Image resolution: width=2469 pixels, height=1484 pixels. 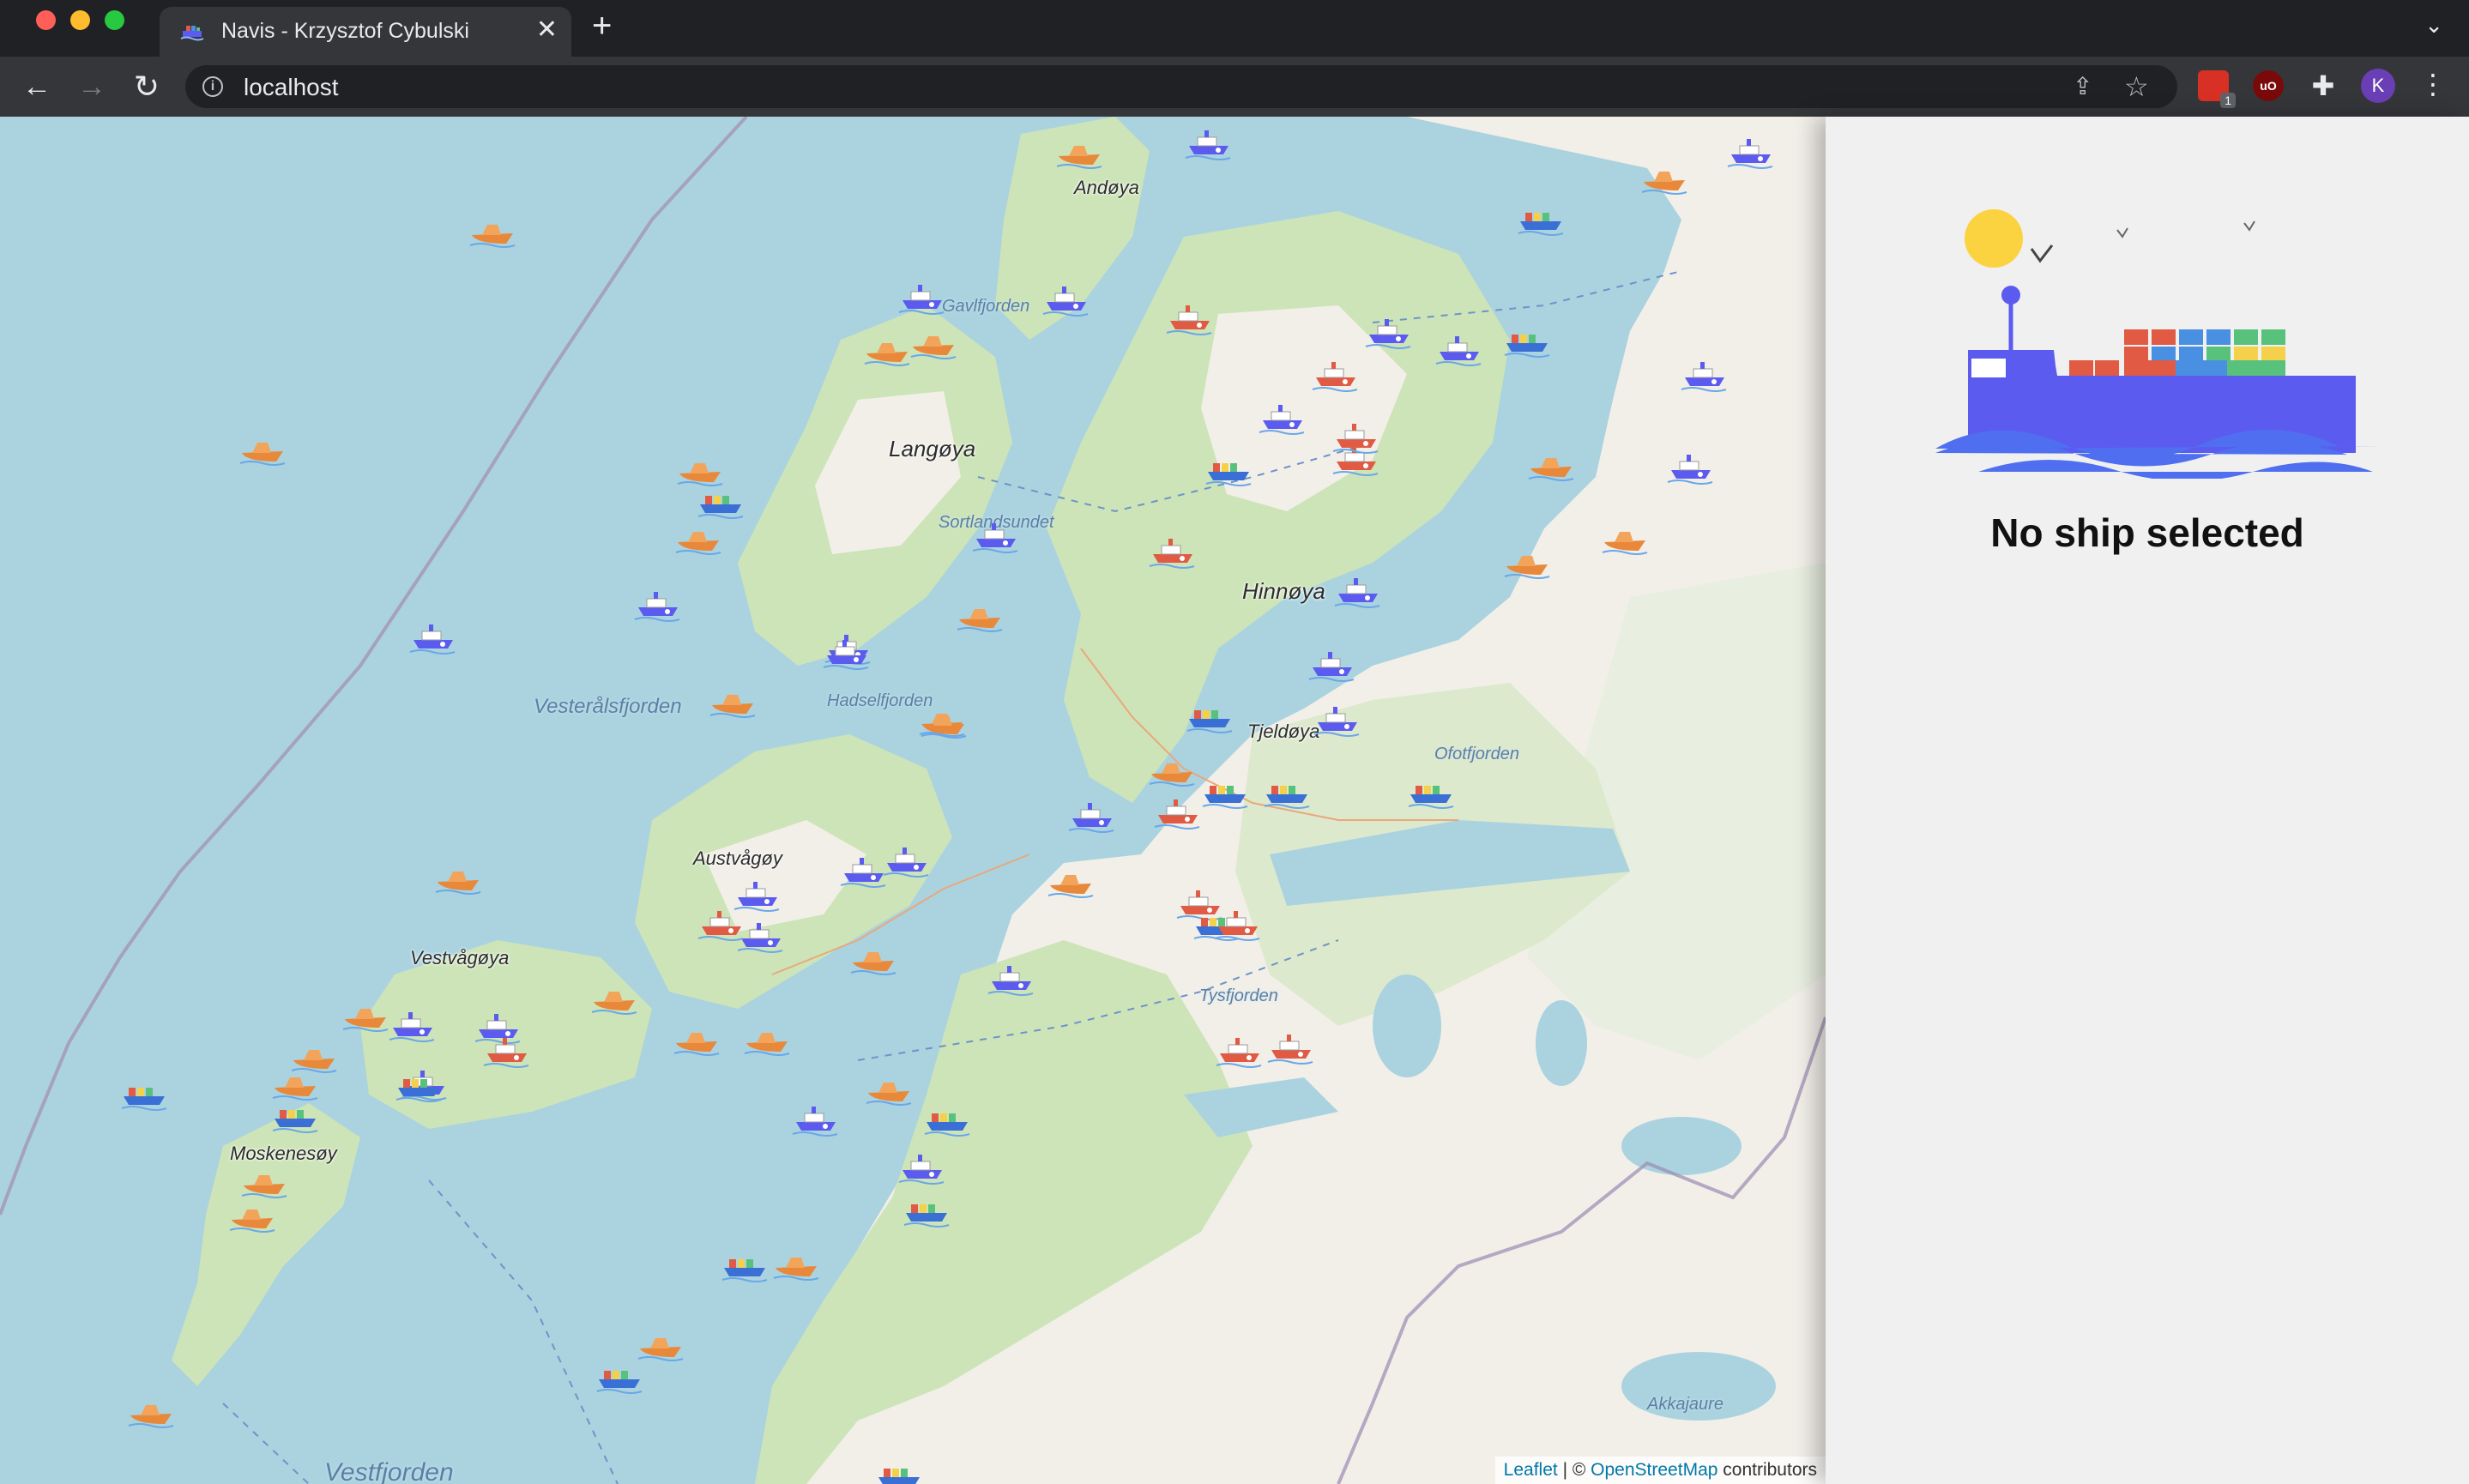 I want to click on browser-tab: Navis - Krzysztof Cybulski ✕, so click(x=365, y=32).